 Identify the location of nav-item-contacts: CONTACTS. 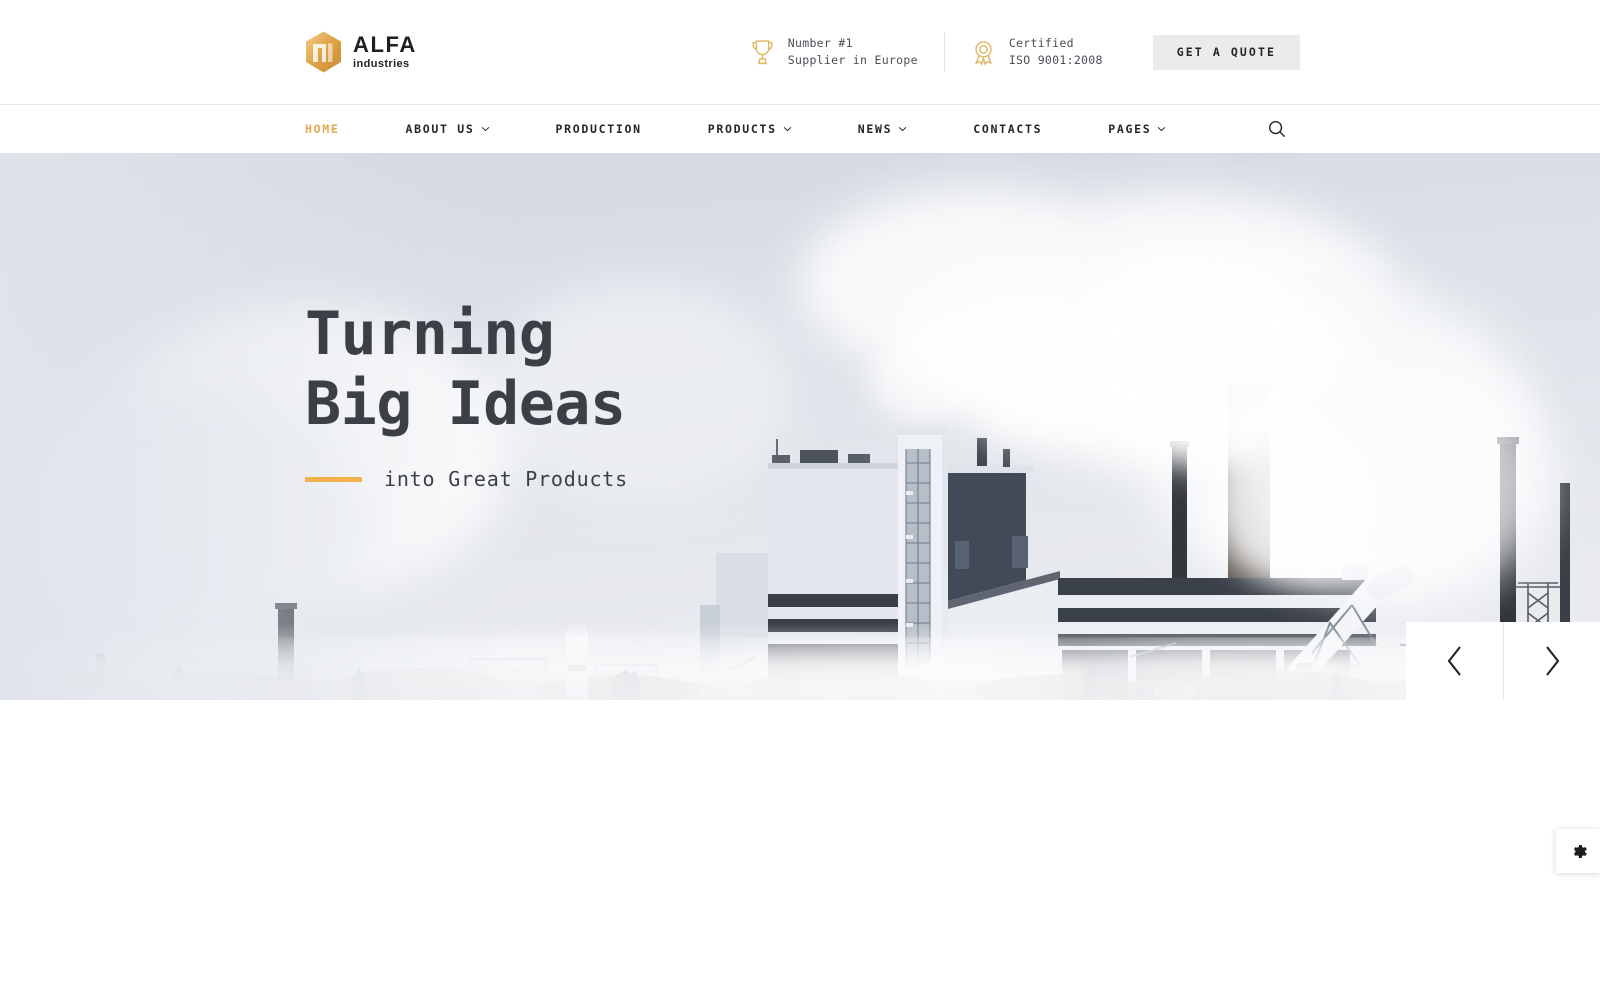
(1024, 129).